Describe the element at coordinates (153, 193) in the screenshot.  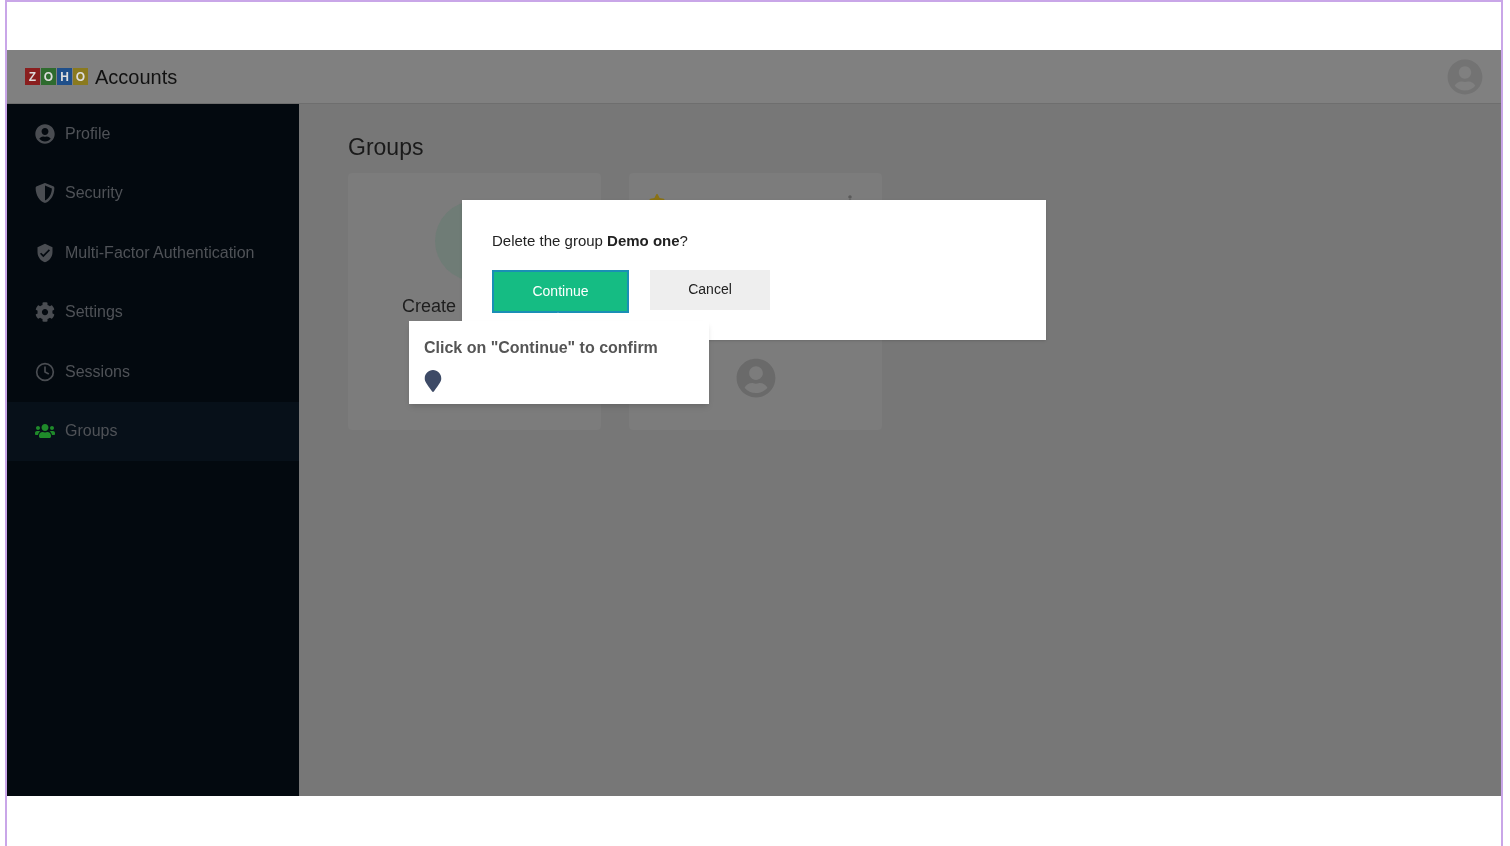
I see `sidebar-item: Security` at that location.